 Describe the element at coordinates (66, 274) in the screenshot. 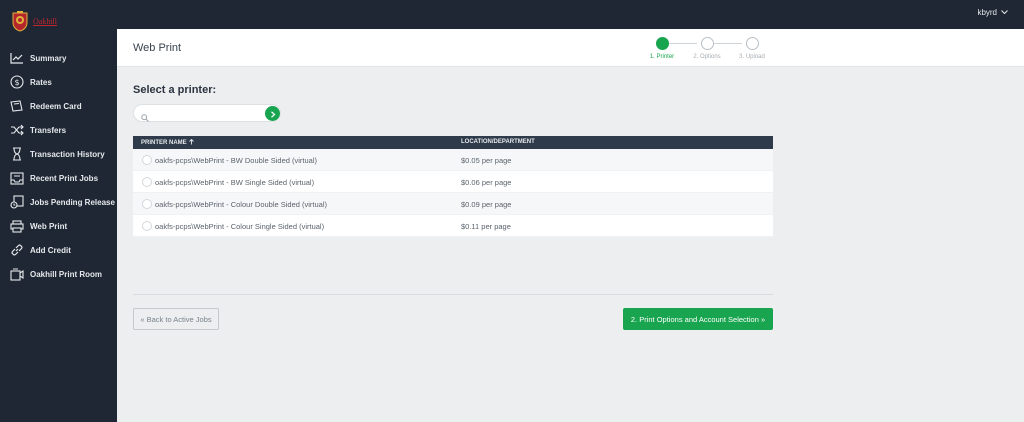

I see `sidebar-item-label: Oakhill Print Room` at that location.